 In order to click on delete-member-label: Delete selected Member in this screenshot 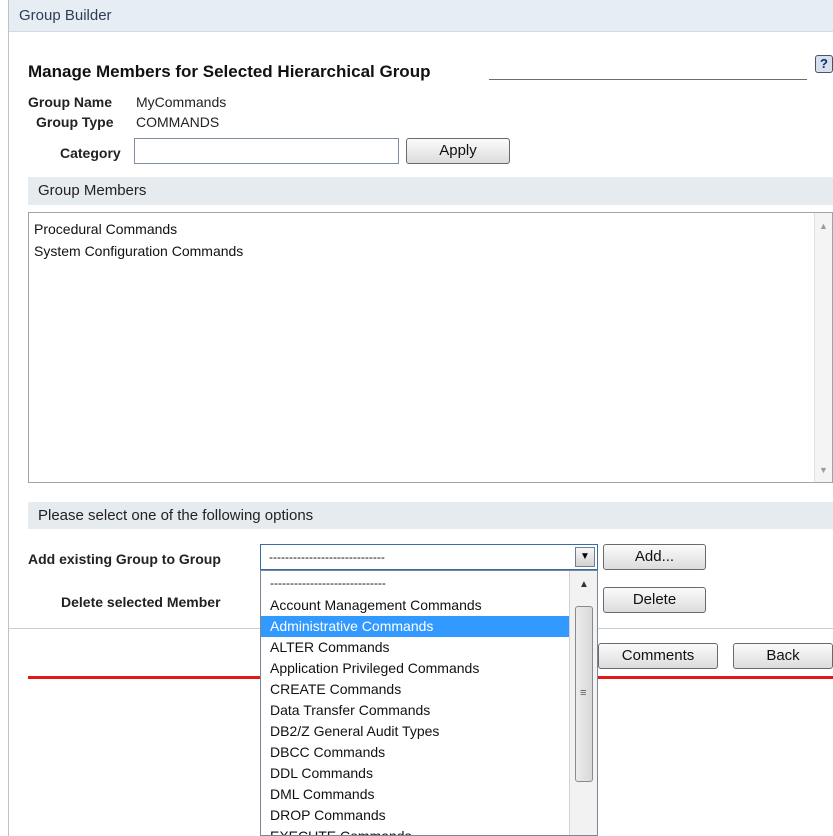, I will do `click(141, 602)`.